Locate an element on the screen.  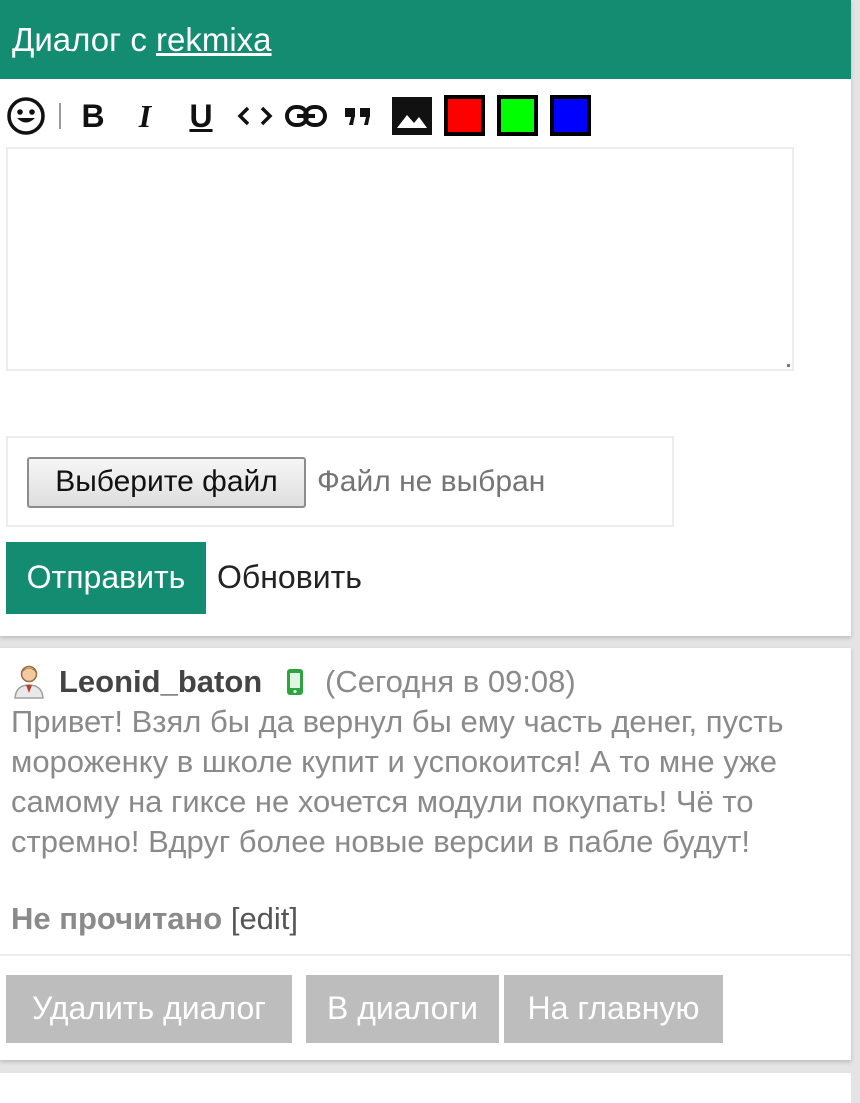
dialog-username-link: rekmixa is located at coordinates (214, 39).